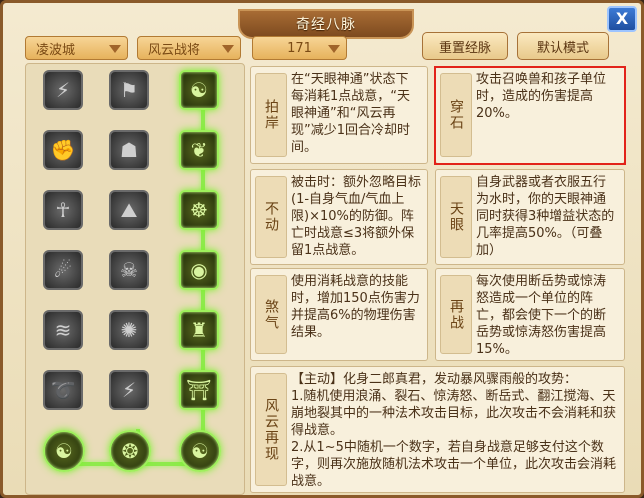 The height and width of the screenshot is (498, 644). I want to click on crumbling-rock-icon: ☄, so click(63, 270).